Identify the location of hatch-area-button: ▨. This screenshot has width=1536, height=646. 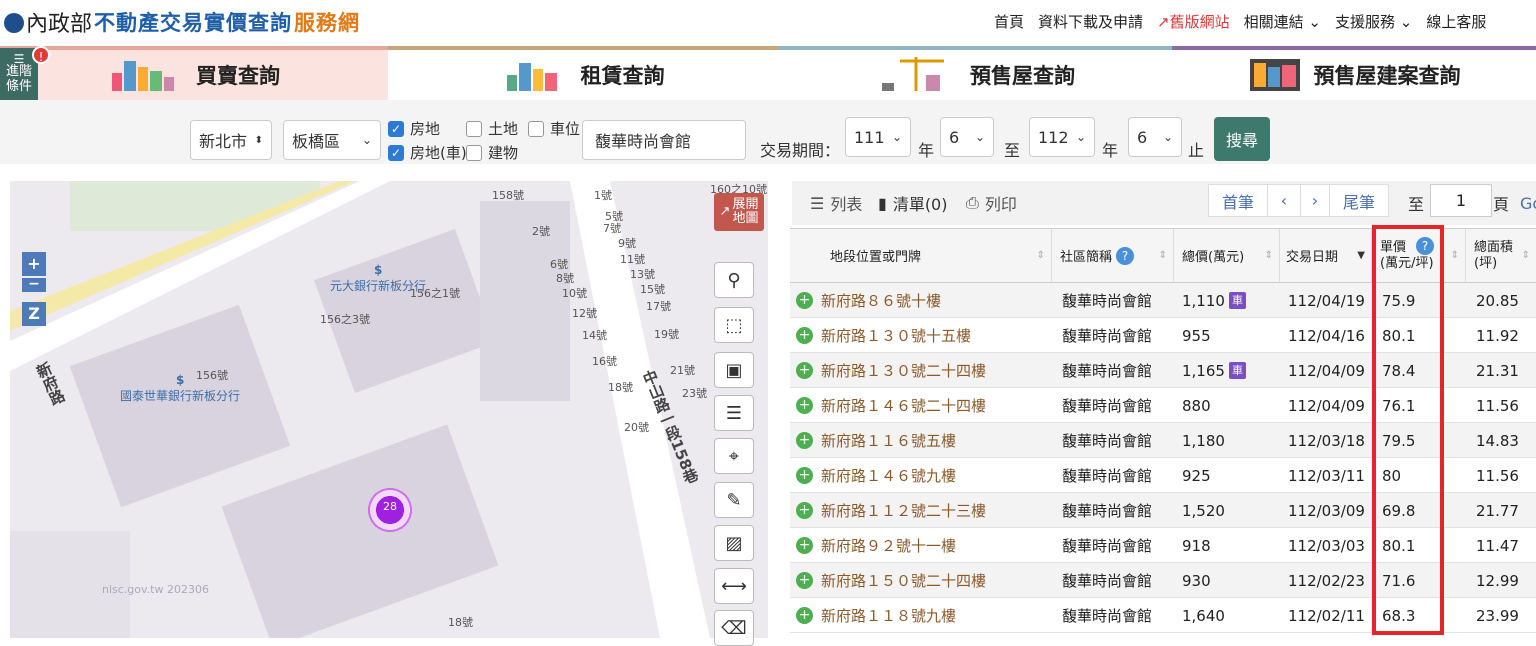
(734, 543).